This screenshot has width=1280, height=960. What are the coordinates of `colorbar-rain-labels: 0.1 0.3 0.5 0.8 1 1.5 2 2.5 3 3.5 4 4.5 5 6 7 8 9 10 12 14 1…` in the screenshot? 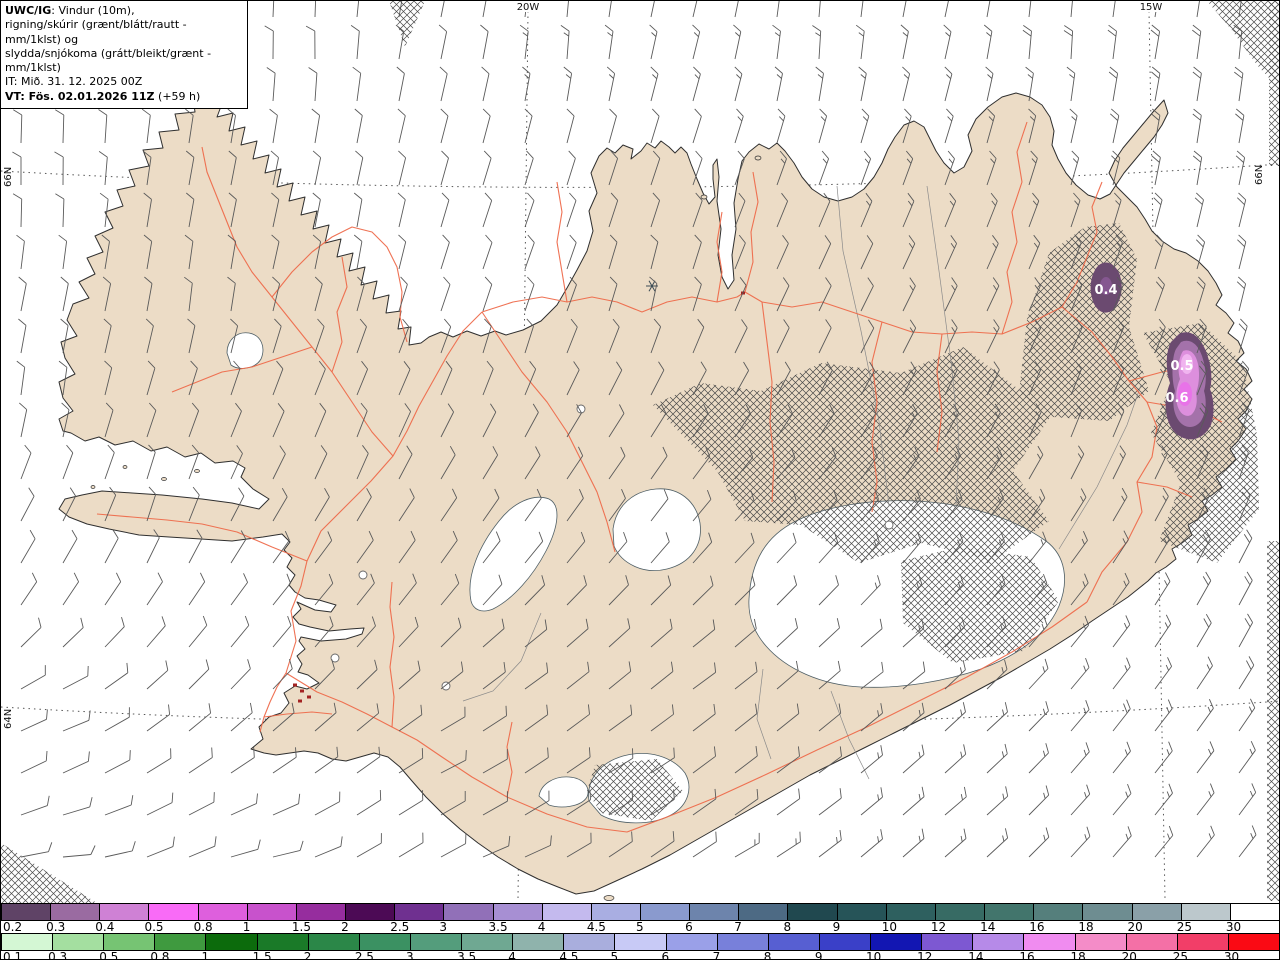 It's located at (640, 955).